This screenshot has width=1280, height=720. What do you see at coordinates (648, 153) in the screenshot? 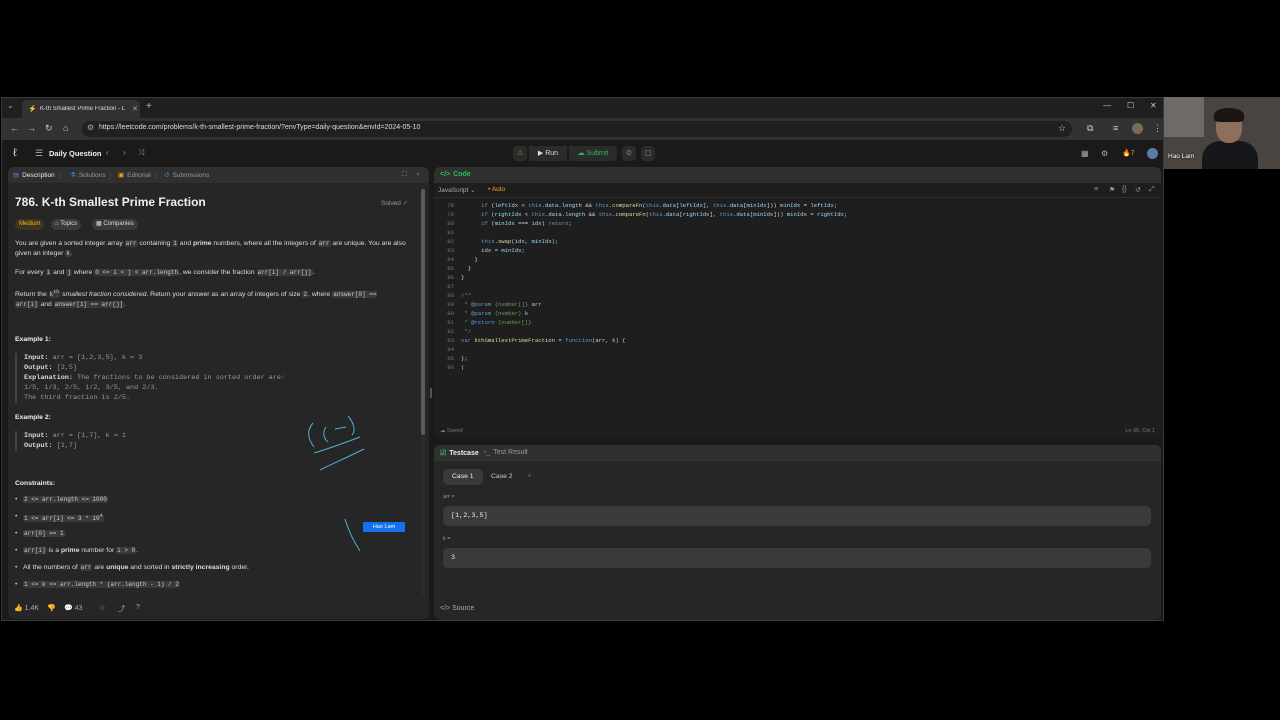
I see `notes-icon: ▢` at bounding box center [648, 153].